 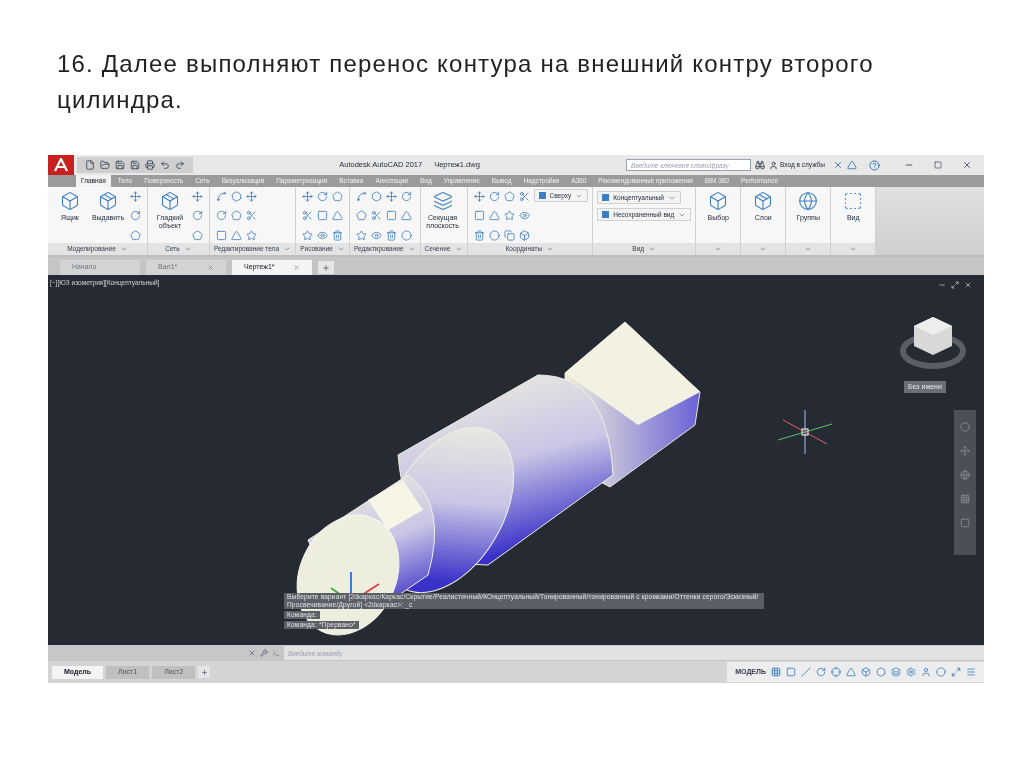 I want to click on new-layout-button, so click(x=204, y=672).